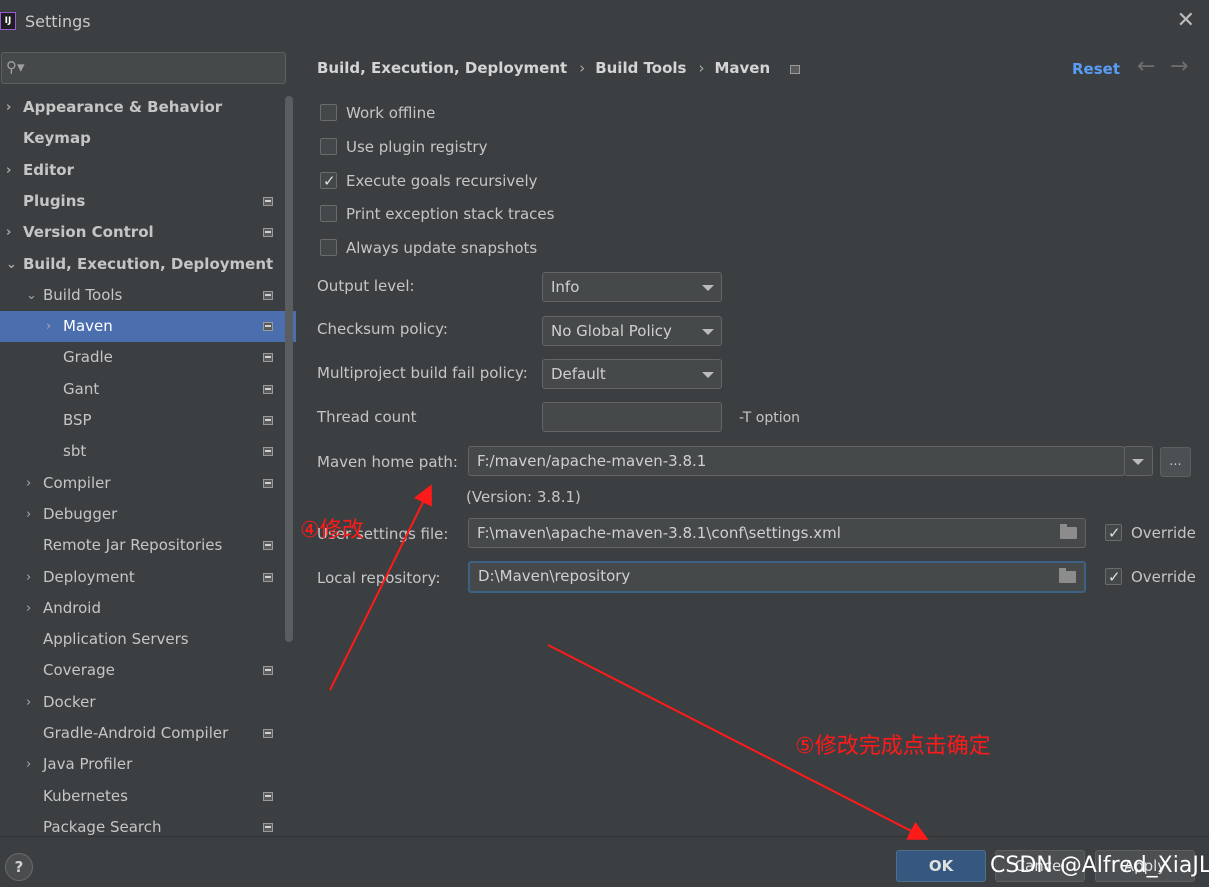 This screenshot has width=1209, height=887. I want to click on search-input: ⚲▾, so click(143, 68).